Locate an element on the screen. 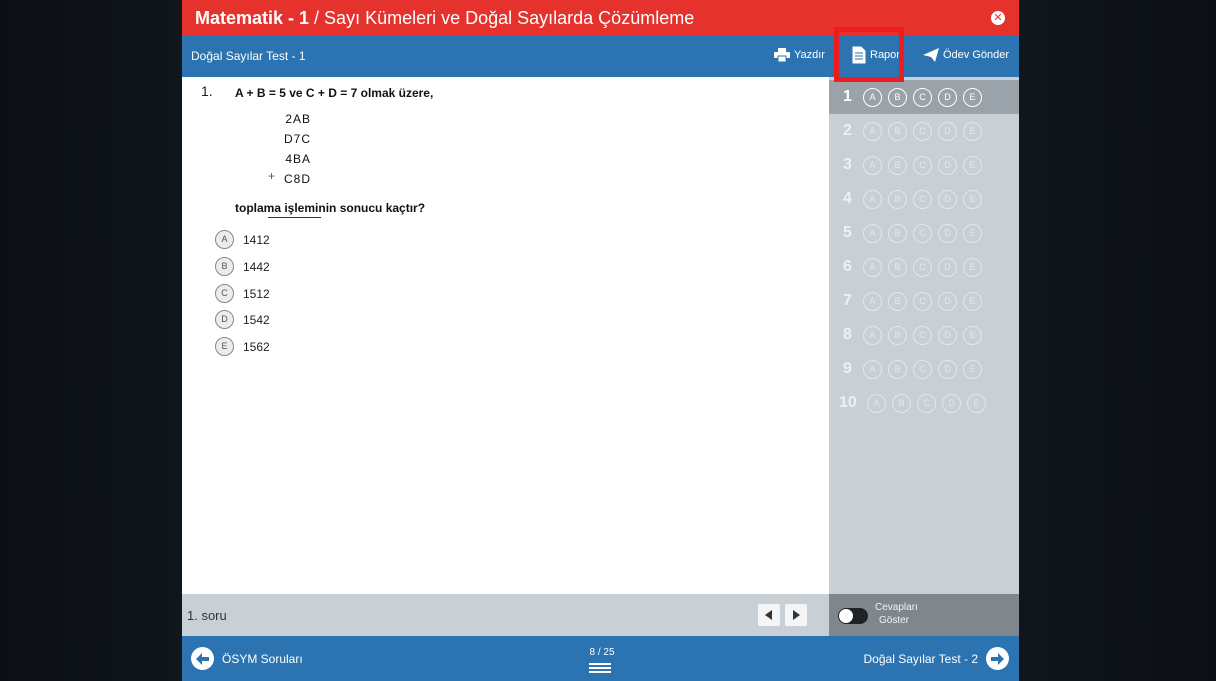  arrow-right-icon is located at coordinates (796, 615).